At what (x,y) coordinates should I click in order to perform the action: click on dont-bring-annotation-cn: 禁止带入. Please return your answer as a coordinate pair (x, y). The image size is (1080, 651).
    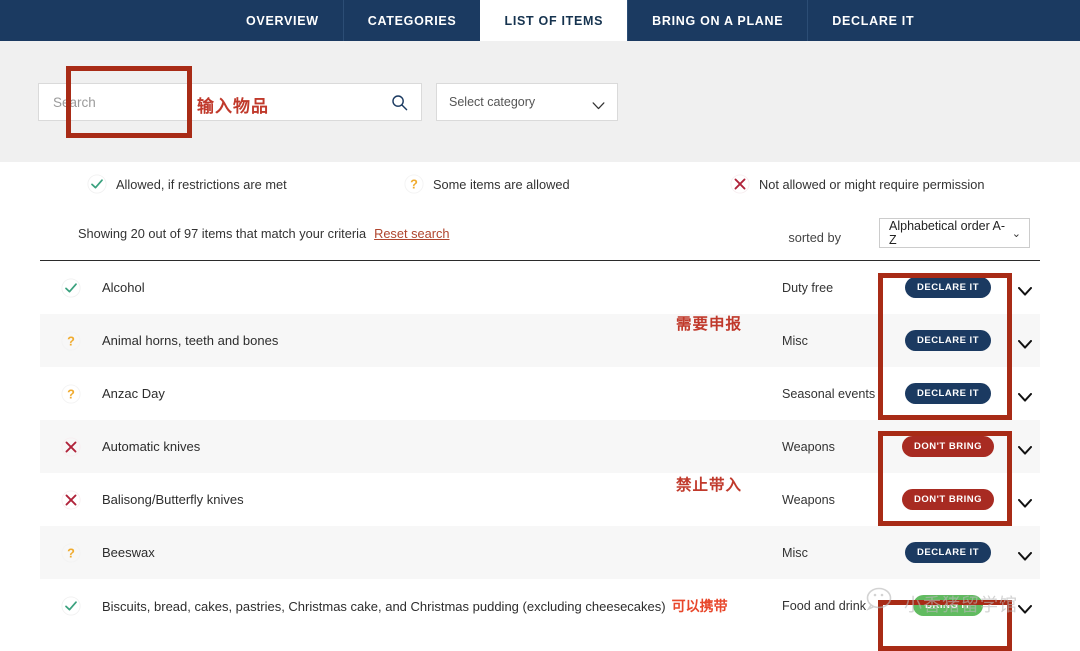
    Looking at the image, I should click on (709, 485).